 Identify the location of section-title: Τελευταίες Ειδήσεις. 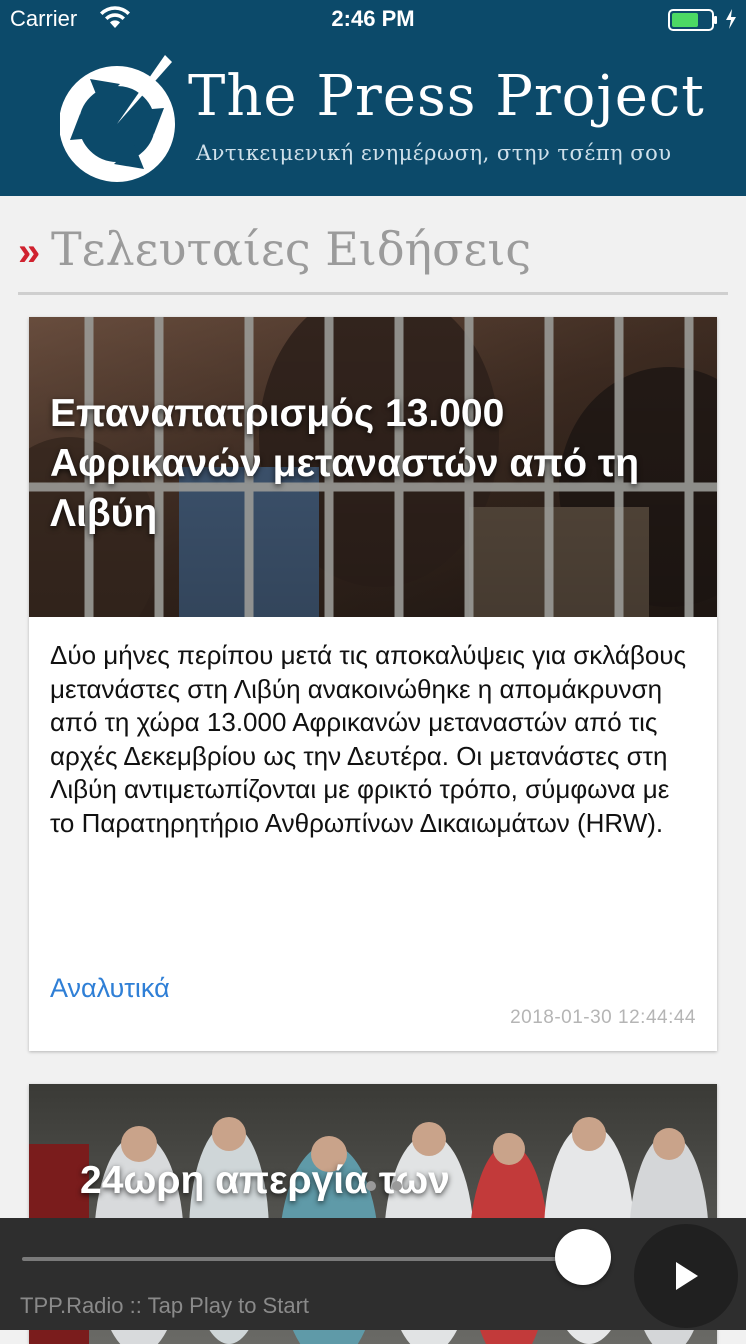
(291, 249).